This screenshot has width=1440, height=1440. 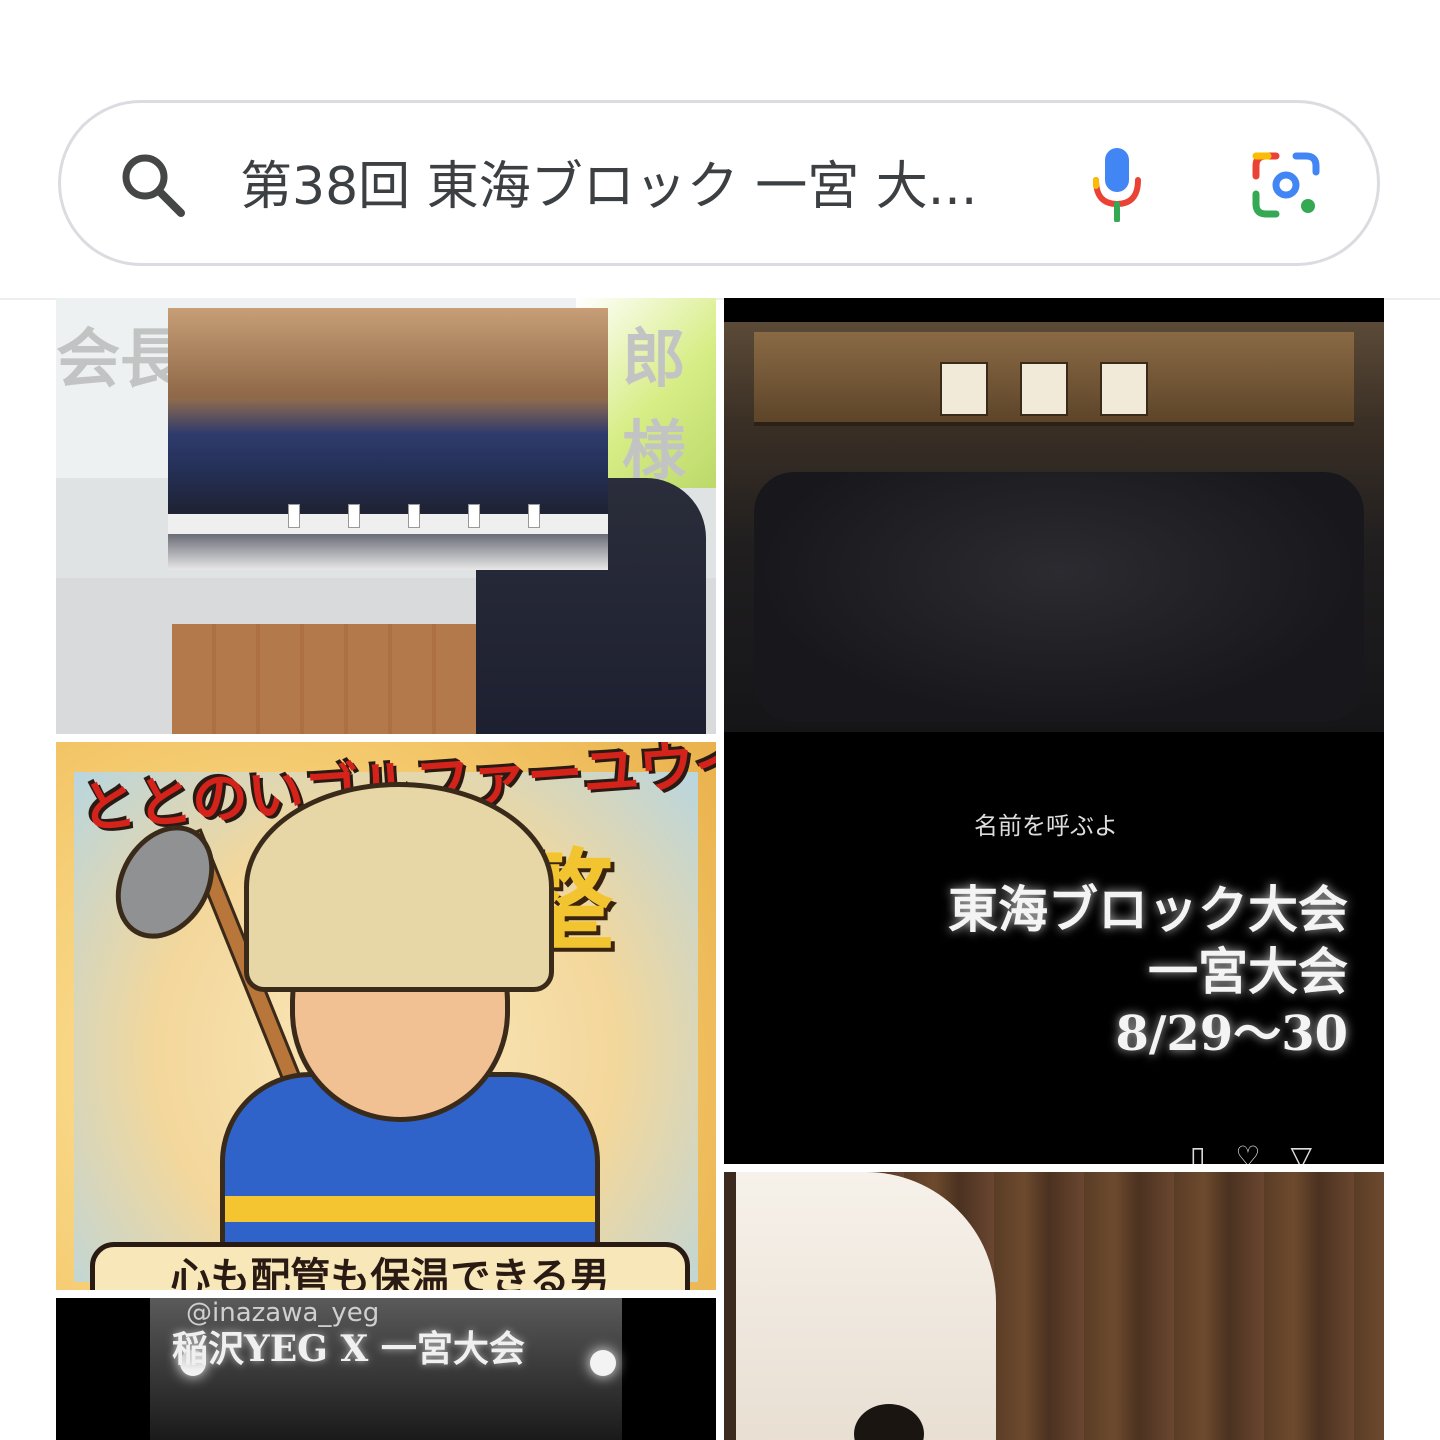 What do you see at coordinates (348, 1349) in the screenshot?
I see `video-title: 稲沢YEG X 一宮大会` at bounding box center [348, 1349].